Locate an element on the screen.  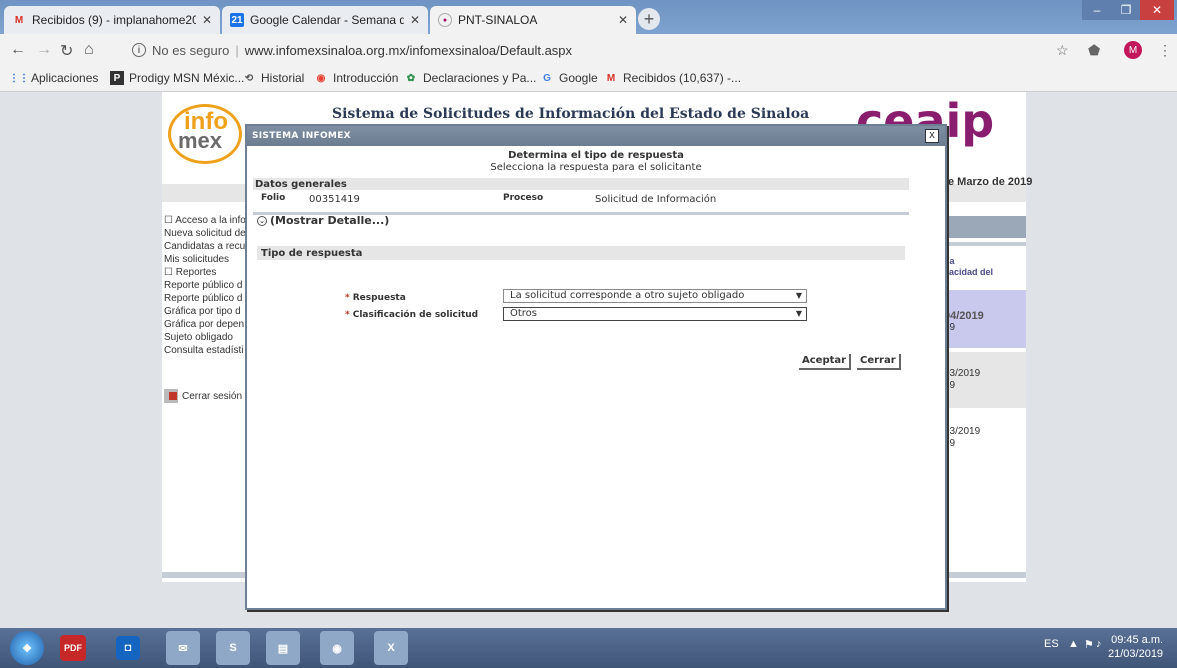
show-detail-toggle: ⌄ (Mostrar Detalle...) is located at coordinates (323, 220).